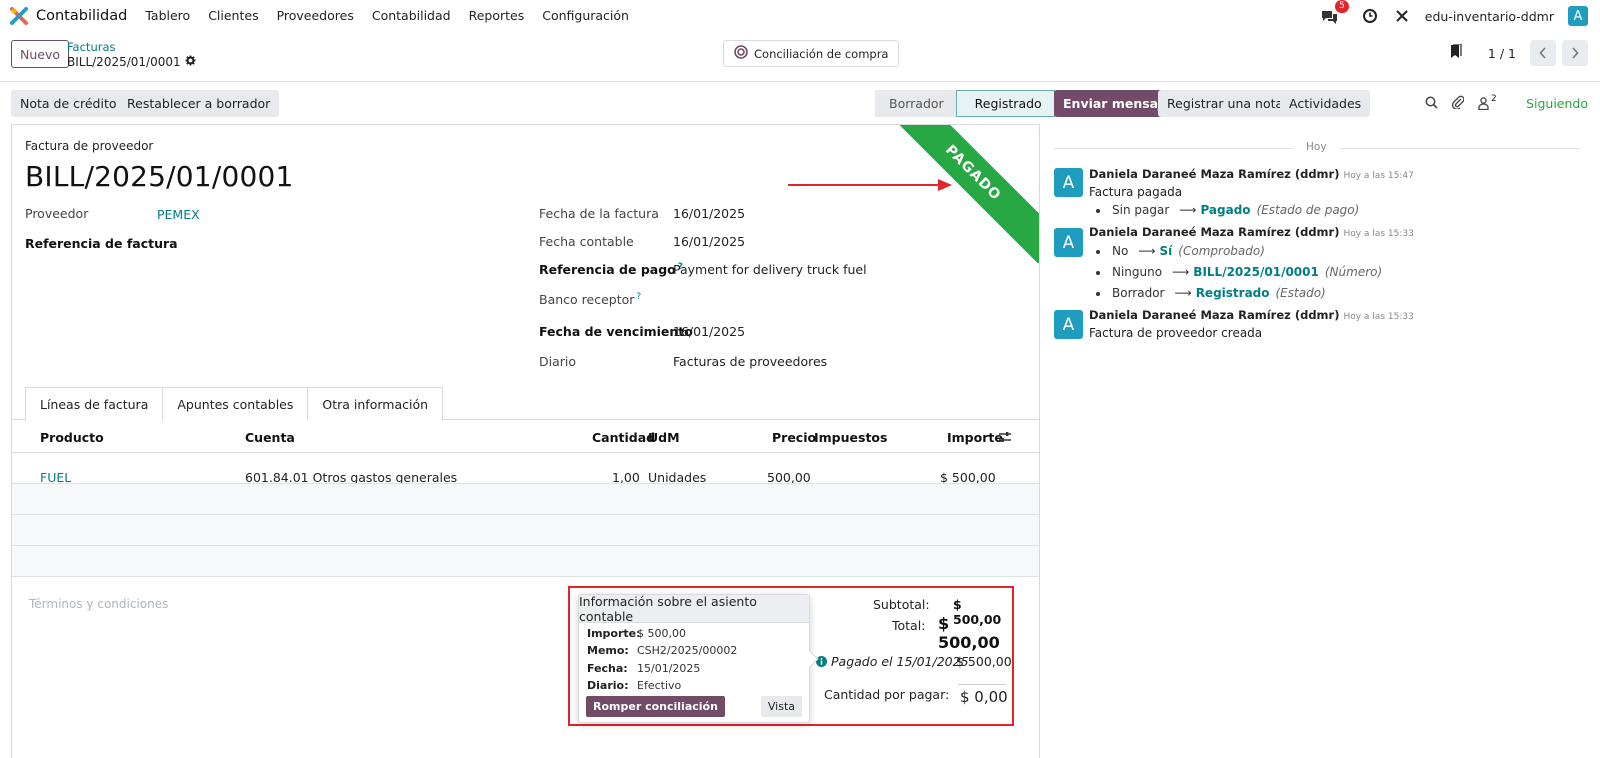 The image size is (1600, 758). What do you see at coordinates (89, 146) in the screenshot?
I see `document-type-label: Factura de proveedor` at bounding box center [89, 146].